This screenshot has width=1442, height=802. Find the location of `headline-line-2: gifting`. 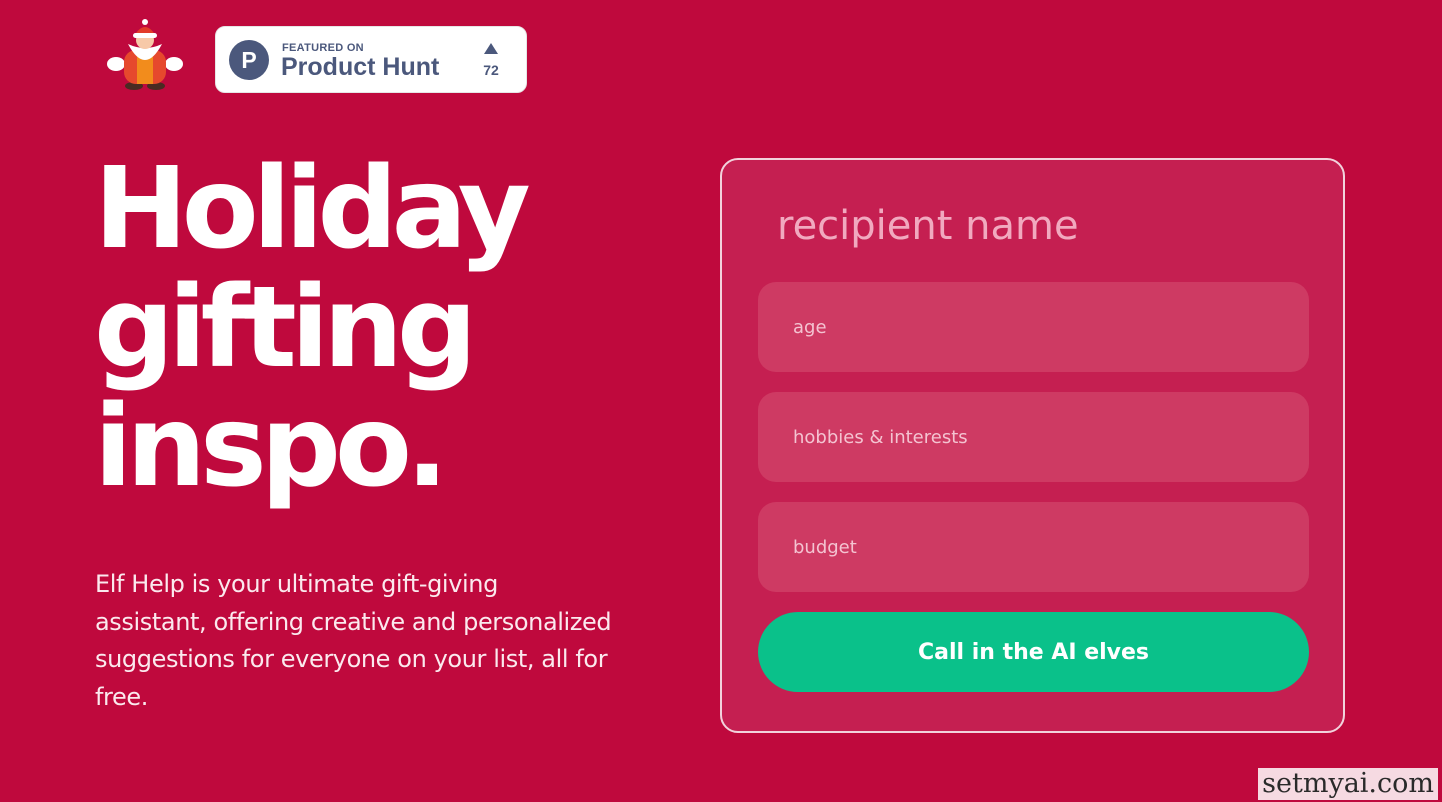

headline-line-2: gifting is located at coordinates (285, 328).